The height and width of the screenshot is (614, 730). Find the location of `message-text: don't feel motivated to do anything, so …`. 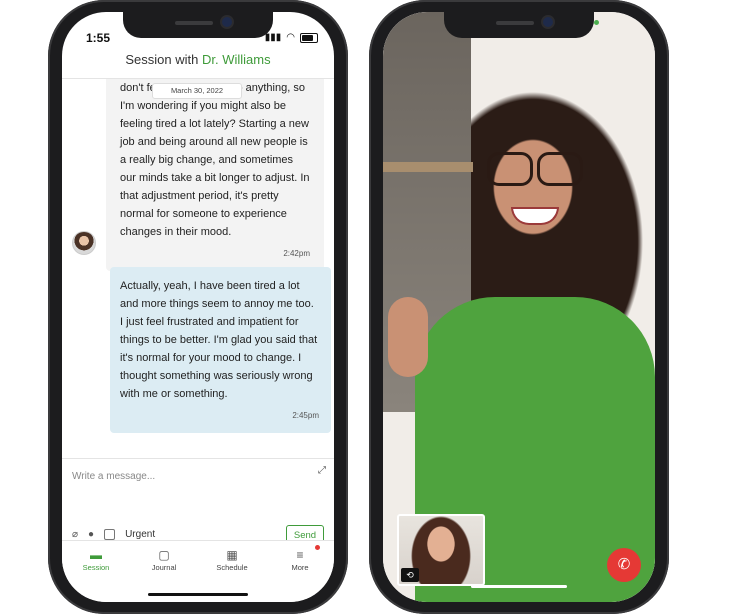

message-text: don't feel motivated to do anything, so … is located at coordinates (215, 160).